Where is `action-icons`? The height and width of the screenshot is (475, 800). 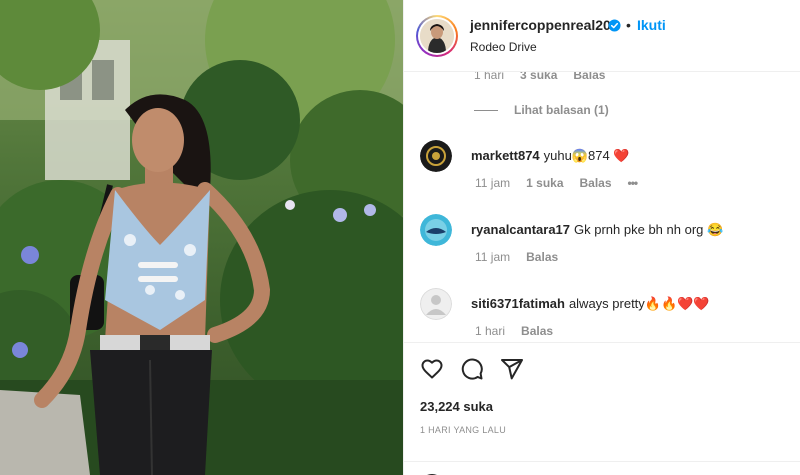 action-icons is located at coordinates (472, 369).